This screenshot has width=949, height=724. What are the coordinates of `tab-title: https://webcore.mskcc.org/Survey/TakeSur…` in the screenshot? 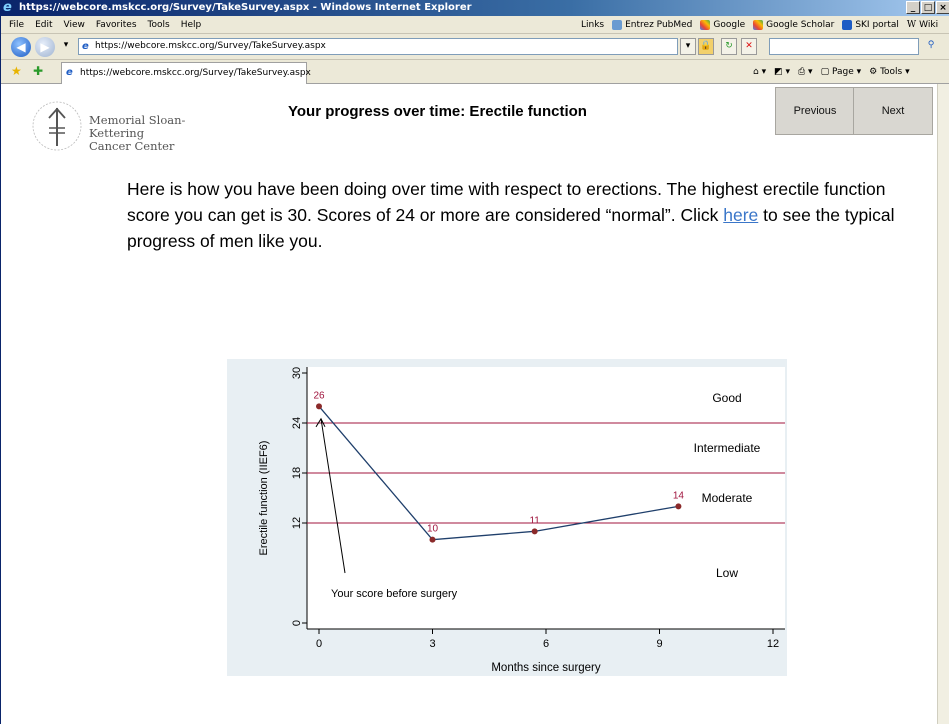 It's located at (195, 73).